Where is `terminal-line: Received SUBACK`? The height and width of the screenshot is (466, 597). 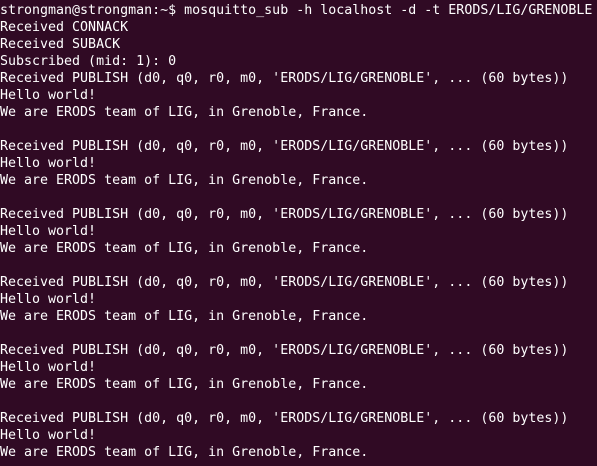
terminal-line: Received SUBACK is located at coordinates (60, 44).